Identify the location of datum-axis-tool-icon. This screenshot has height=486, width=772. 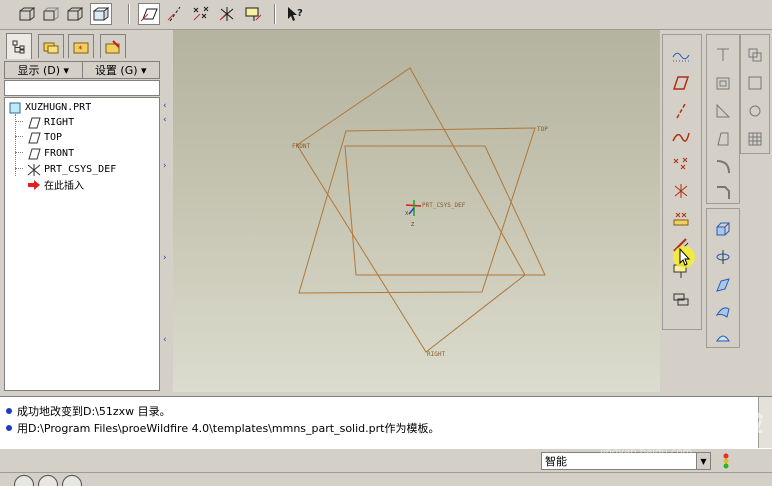
(681, 111).